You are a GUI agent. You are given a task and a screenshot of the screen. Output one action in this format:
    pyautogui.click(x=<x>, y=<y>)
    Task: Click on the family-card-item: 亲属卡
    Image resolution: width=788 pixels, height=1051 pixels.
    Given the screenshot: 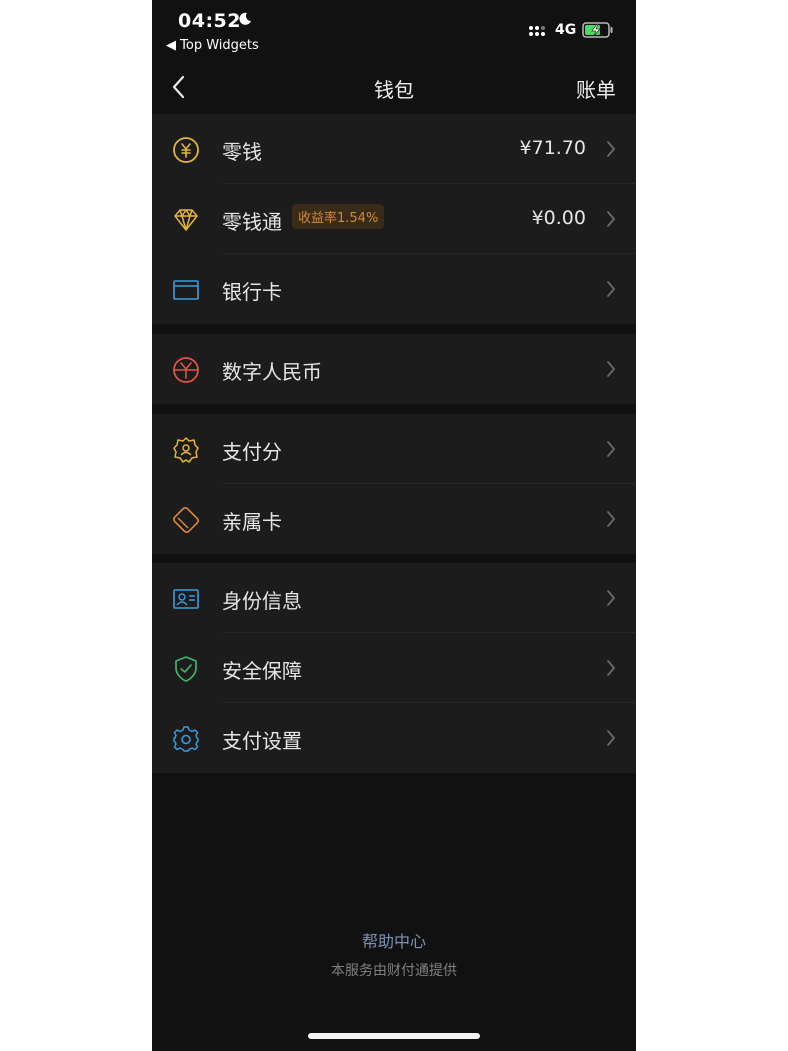 What is the action you would take?
    pyautogui.click(x=394, y=519)
    